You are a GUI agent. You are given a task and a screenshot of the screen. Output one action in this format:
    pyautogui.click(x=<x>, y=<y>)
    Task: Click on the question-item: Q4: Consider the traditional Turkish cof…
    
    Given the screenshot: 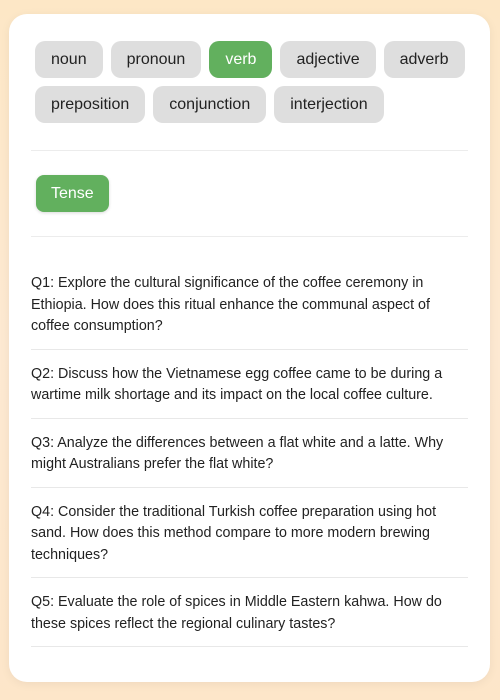 What is the action you would take?
    pyautogui.click(x=249, y=533)
    